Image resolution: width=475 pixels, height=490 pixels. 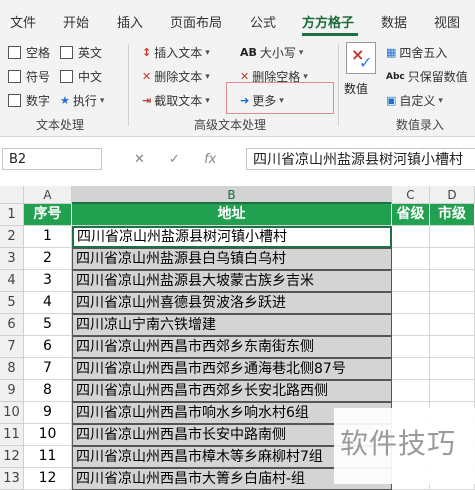 What do you see at coordinates (12, 369) in the screenshot?
I see `row-header: 8` at bounding box center [12, 369].